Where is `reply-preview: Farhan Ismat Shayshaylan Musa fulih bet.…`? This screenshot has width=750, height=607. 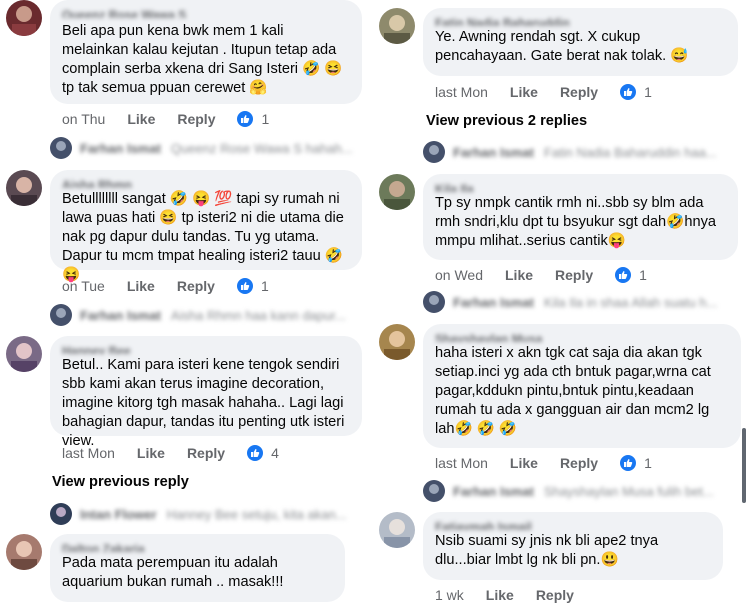
reply-preview: Farhan Ismat Shayshaylan Musa fulih bet.… is located at coordinates (568, 491).